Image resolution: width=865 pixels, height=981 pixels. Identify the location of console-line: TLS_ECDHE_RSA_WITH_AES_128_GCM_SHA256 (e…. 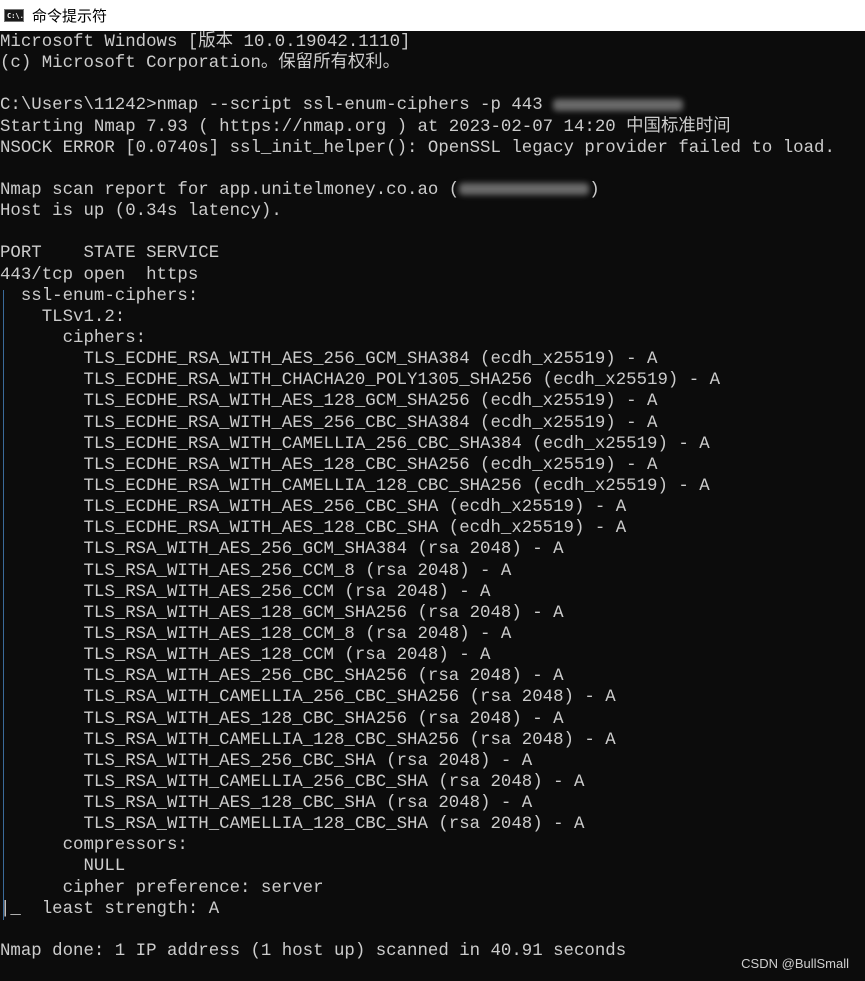
(432, 401).